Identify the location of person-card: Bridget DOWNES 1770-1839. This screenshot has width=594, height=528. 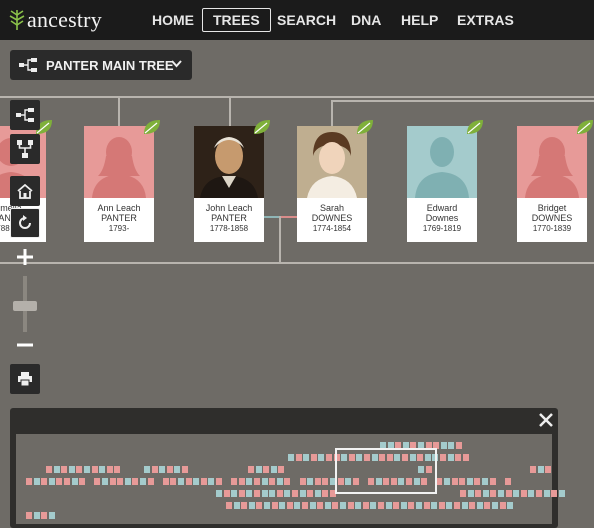
(555, 181).